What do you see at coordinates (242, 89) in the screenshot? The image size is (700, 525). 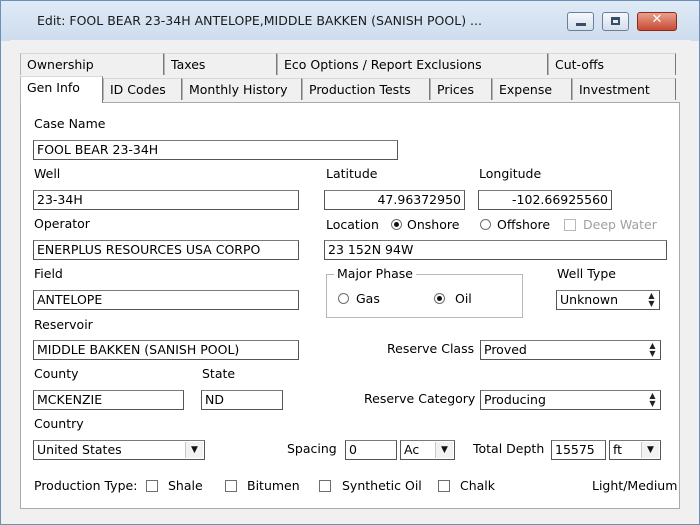 I see `tab-monthly-history: Monthly History` at bounding box center [242, 89].